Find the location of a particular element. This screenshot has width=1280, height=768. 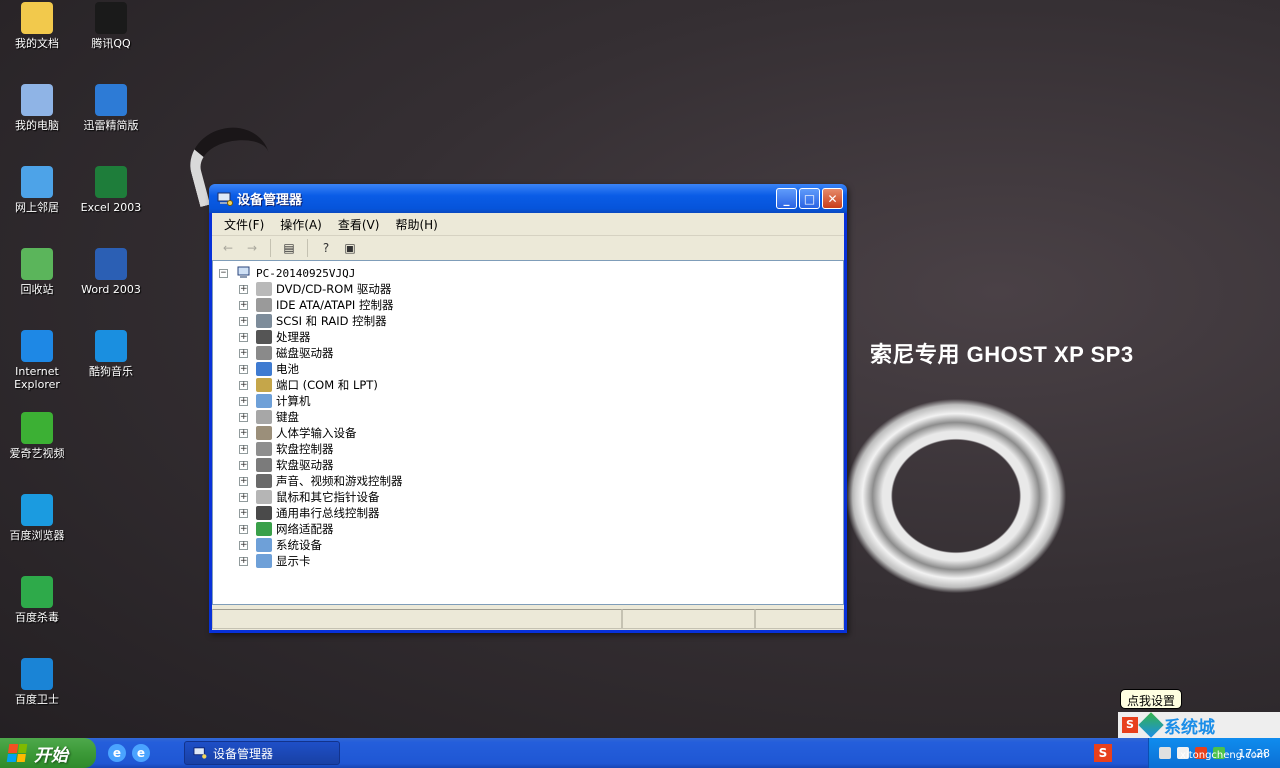

toolbar-separator is located at coordinates (270, 248).